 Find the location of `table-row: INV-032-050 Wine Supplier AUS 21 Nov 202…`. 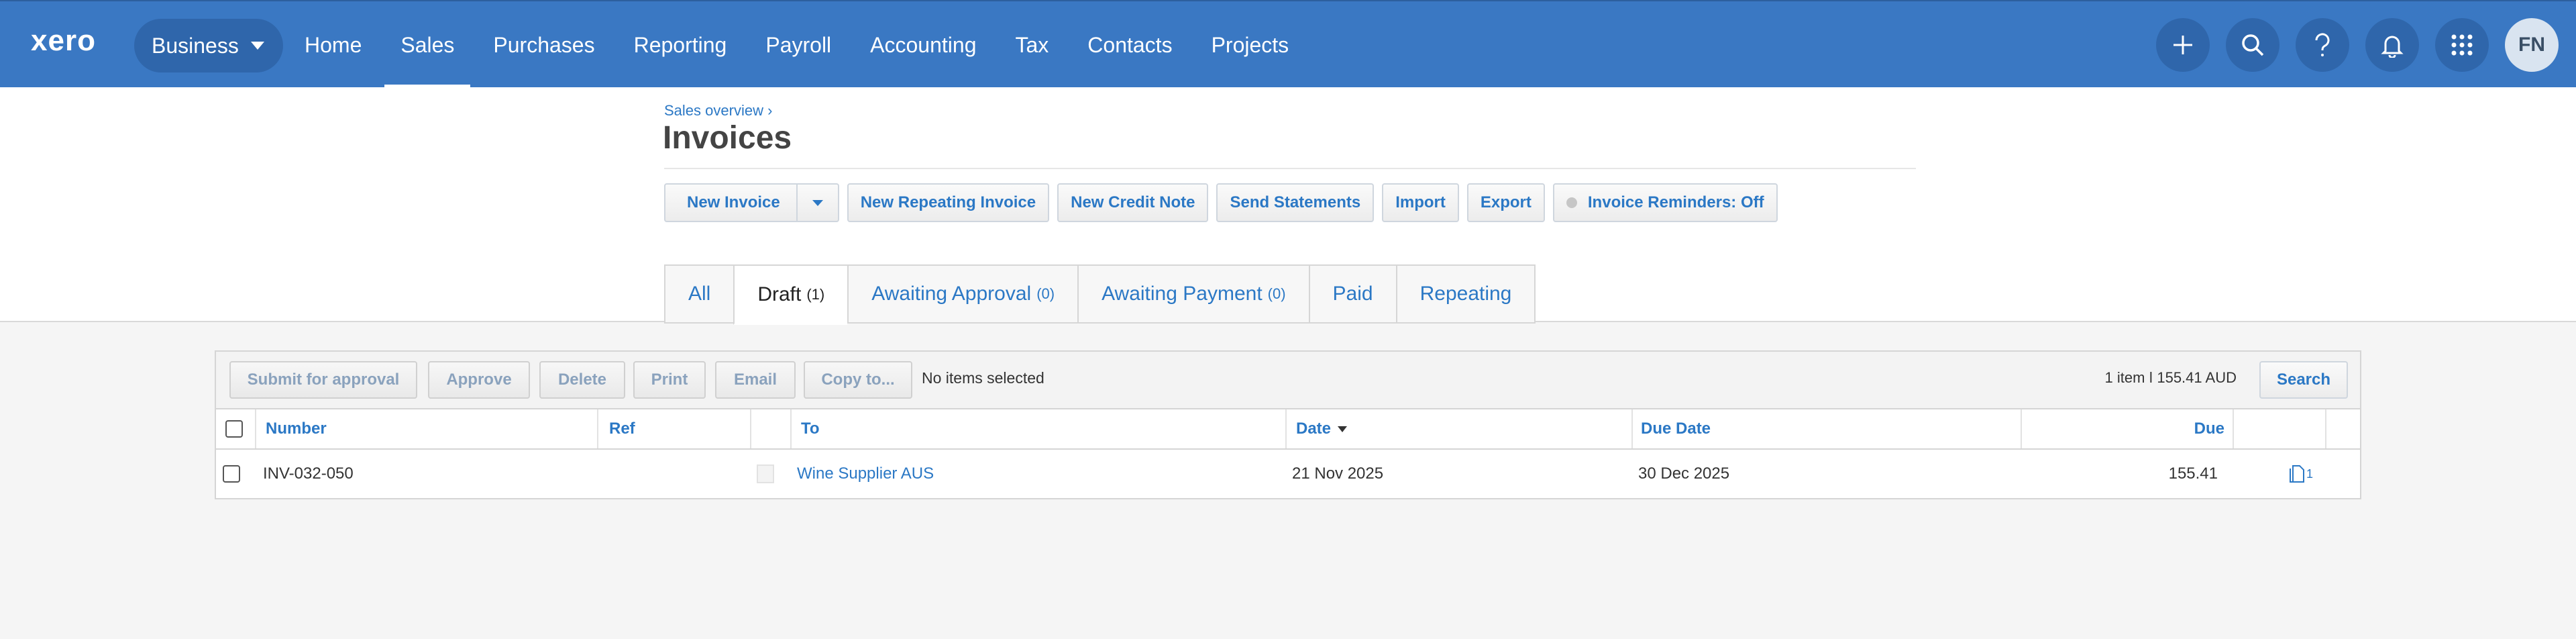

table-row: INV-032-050 Wine Supplier AUS 21 Nov 202… is located at coordinates (1288, 474).